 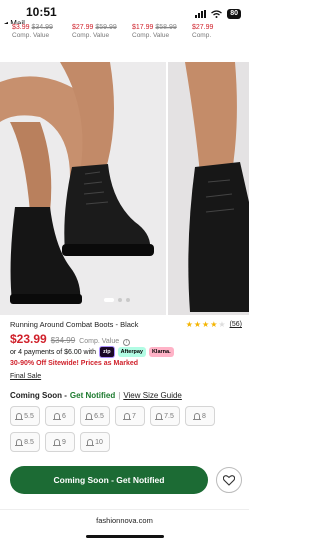 I want to click on recommendation-item: $3.99 $34.99 Comp. Value, so click(x=40, y=35).